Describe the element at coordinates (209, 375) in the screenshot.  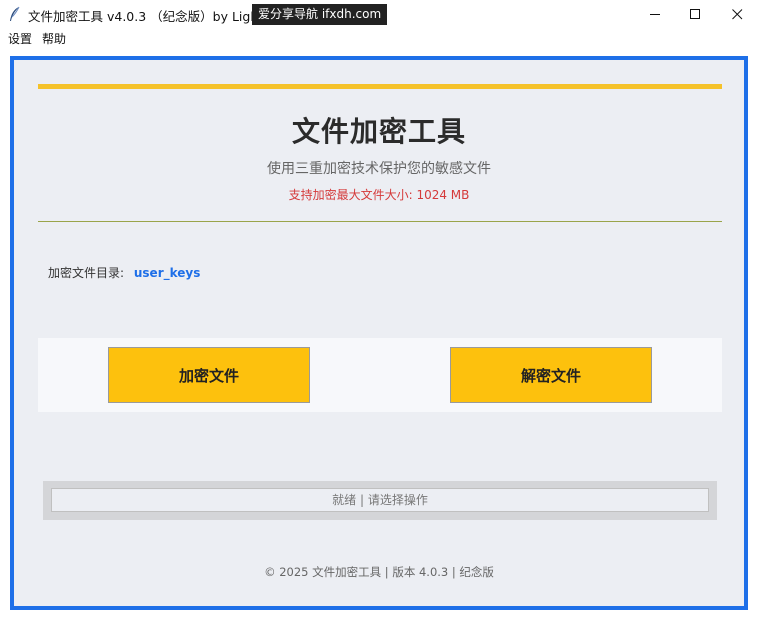
I see `encrypt-button: 加密文件` at that location.